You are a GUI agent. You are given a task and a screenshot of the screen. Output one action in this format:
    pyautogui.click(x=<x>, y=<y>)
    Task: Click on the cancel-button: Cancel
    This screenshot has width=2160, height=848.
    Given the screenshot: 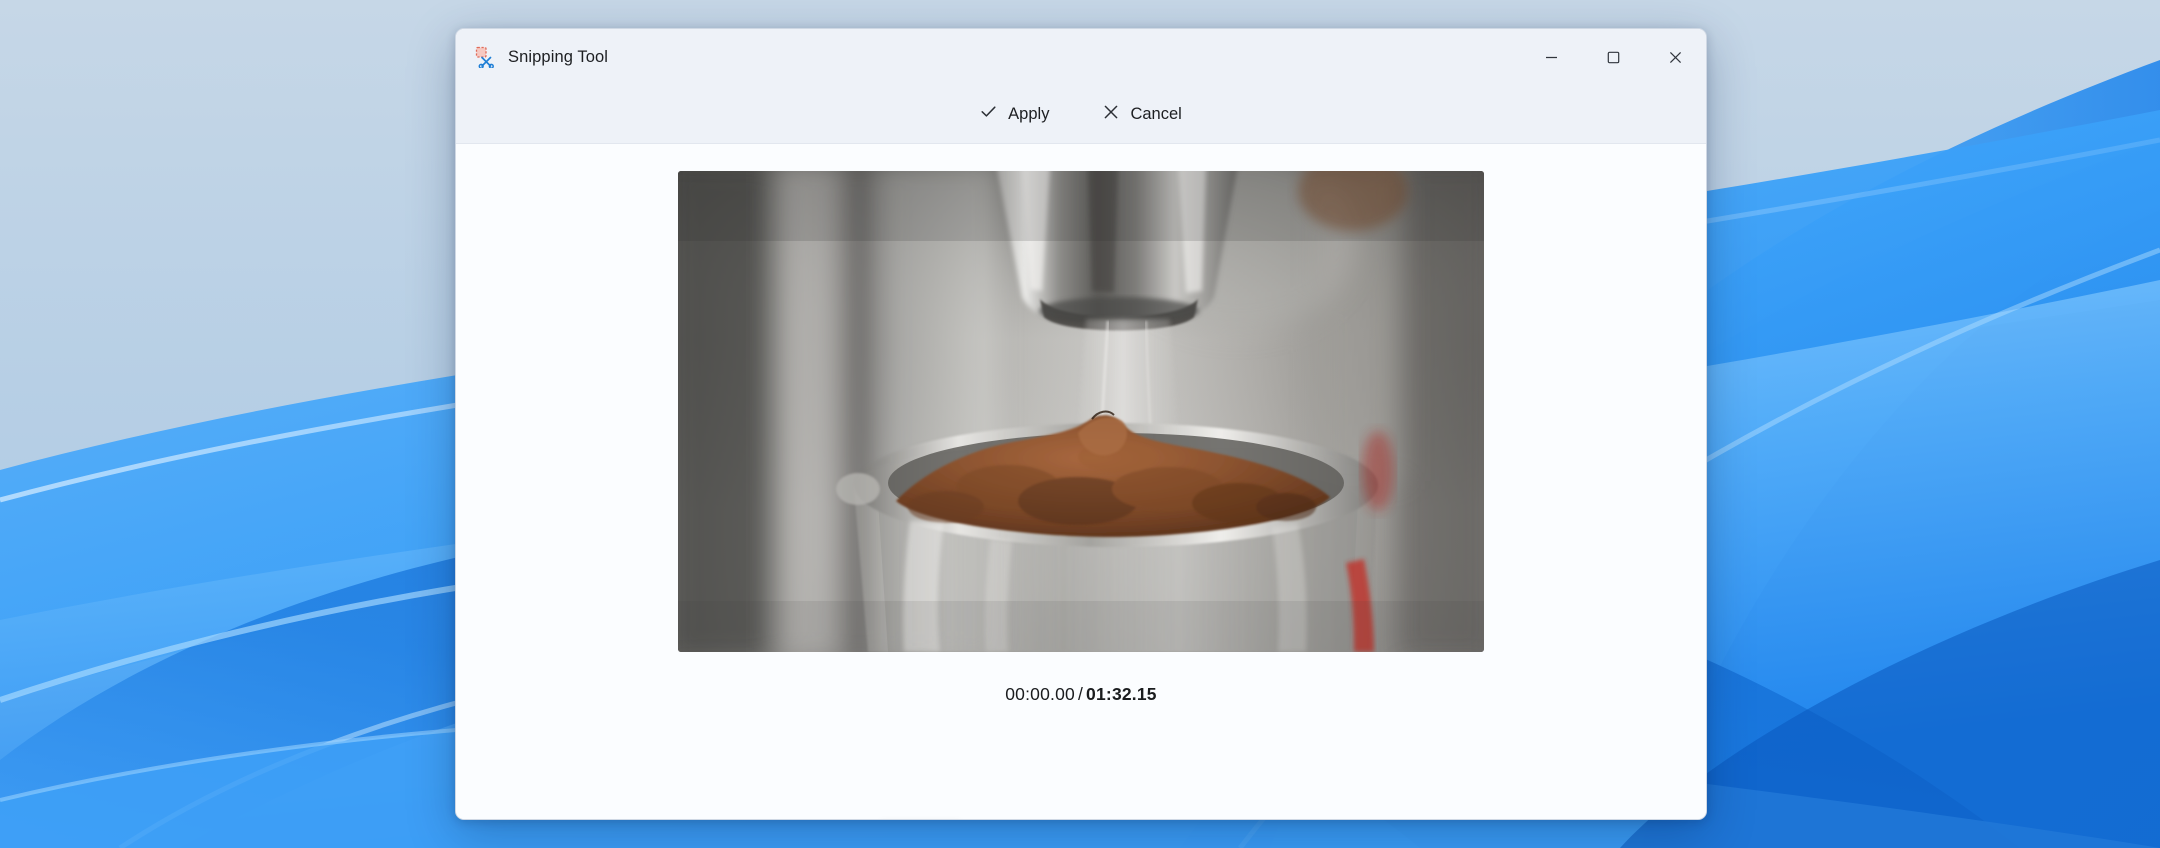 What is the action you would take?
    pyautogui.click(x=1142, y=114)
    